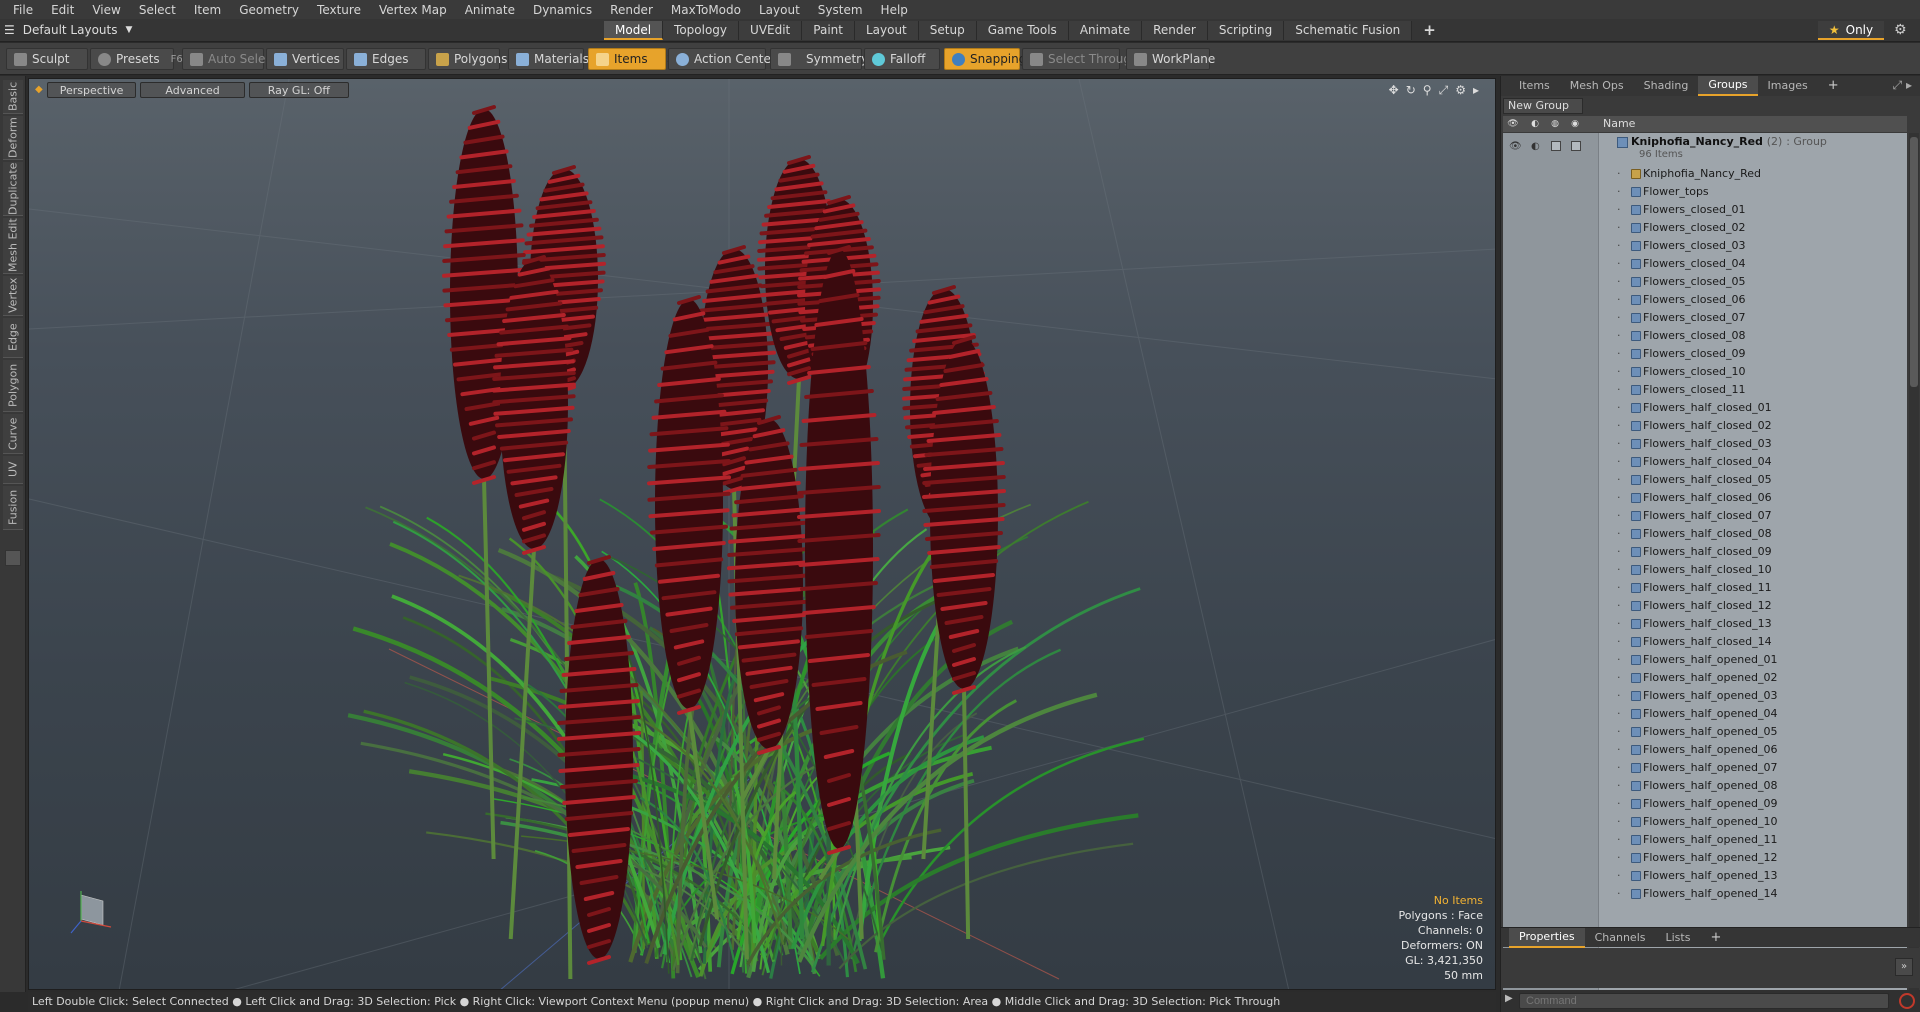 The height and width of the screenshot is (1012, 1920). I want to click on new-group-button: New Group, so click(1543, 106).